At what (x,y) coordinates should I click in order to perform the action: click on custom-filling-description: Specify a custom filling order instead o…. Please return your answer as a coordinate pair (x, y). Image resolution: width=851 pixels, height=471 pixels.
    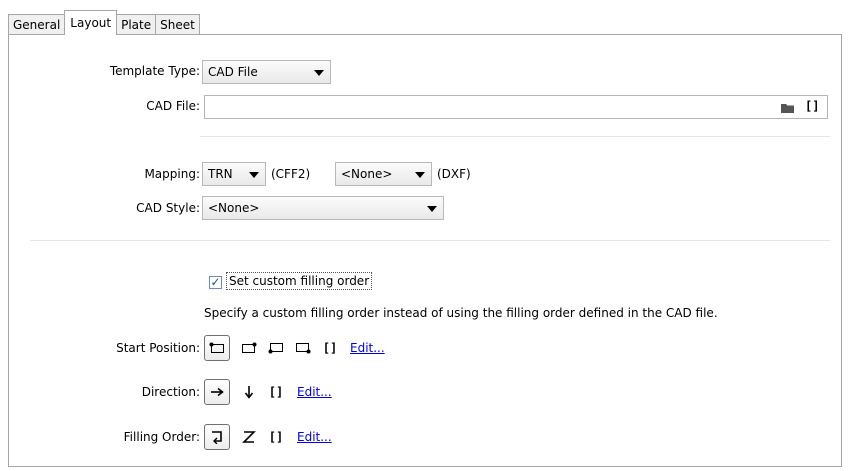
    Looking at the image, I should click on (461, 313).